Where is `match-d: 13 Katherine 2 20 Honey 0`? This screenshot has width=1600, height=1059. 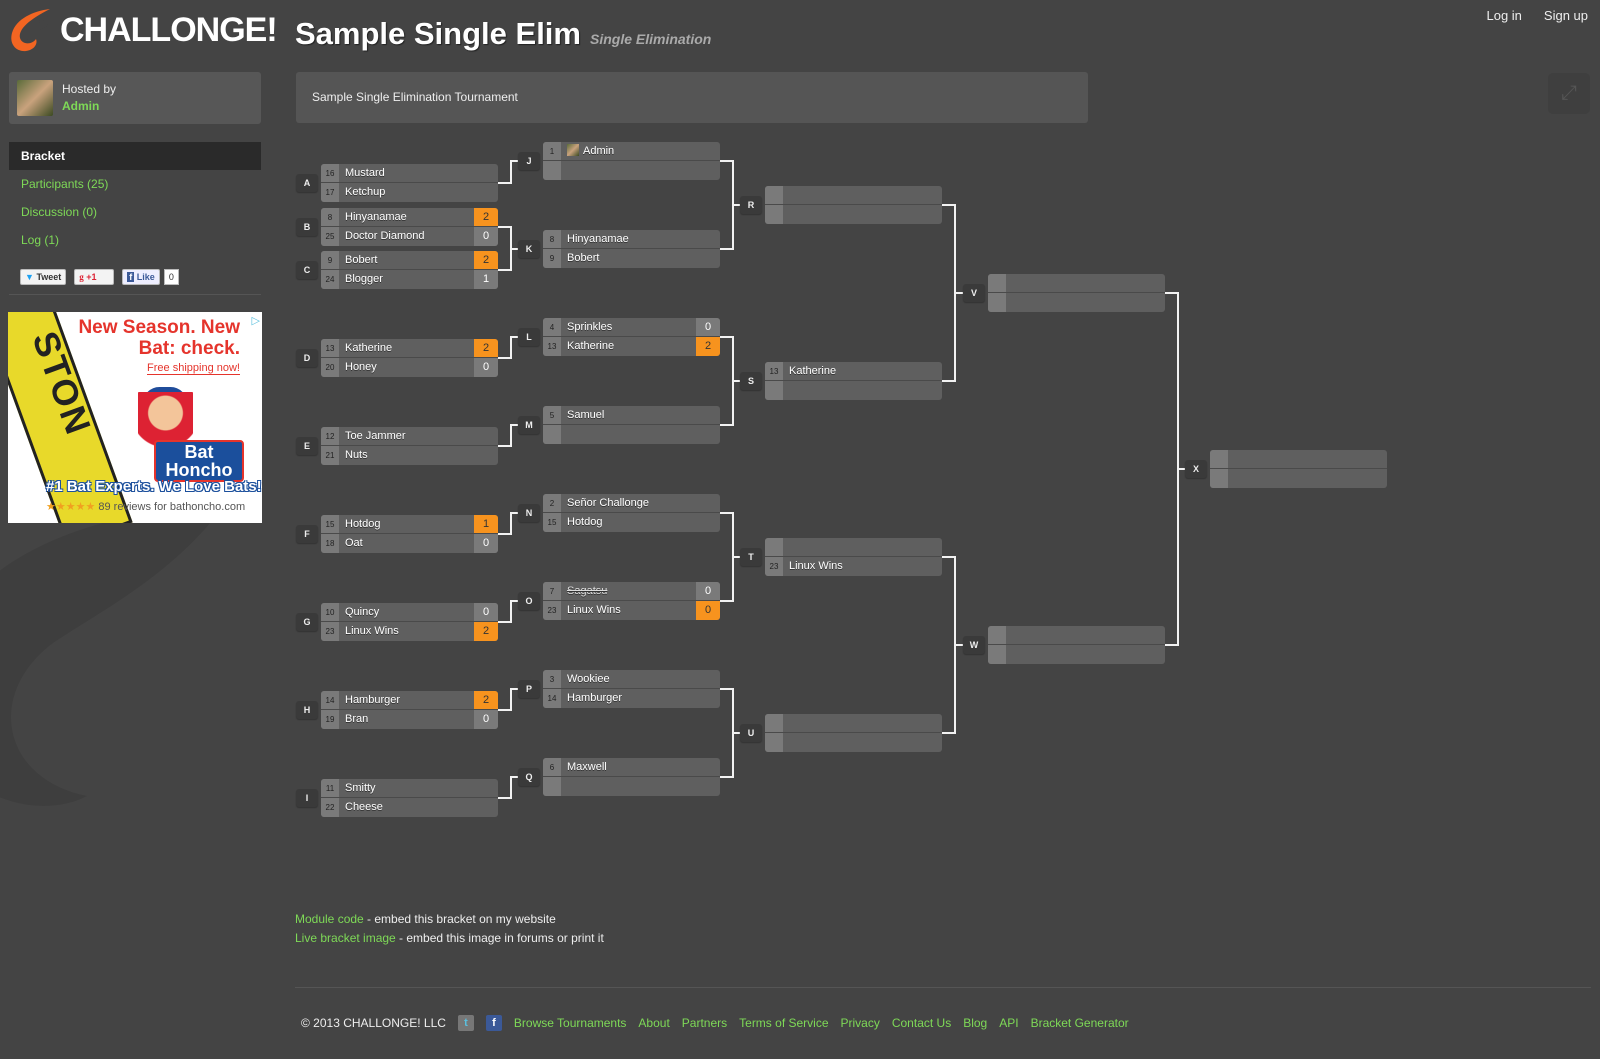
match-d: 13 Katherine 2 20 Honey 0 is located at coordinates (409, 358).